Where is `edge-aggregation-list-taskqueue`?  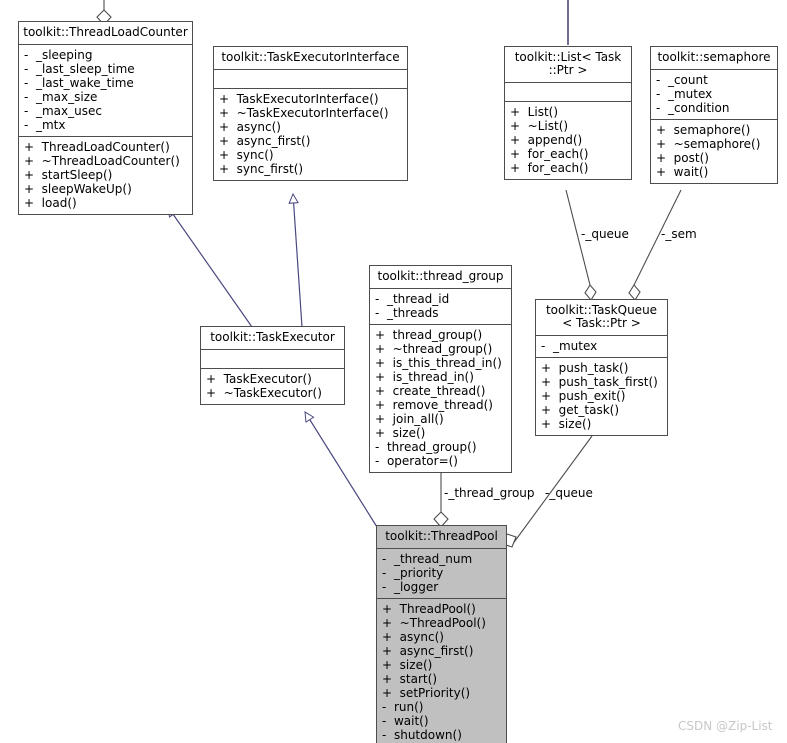 edge-aggregation-list-taskqueue is located at coordinates (581, 245).